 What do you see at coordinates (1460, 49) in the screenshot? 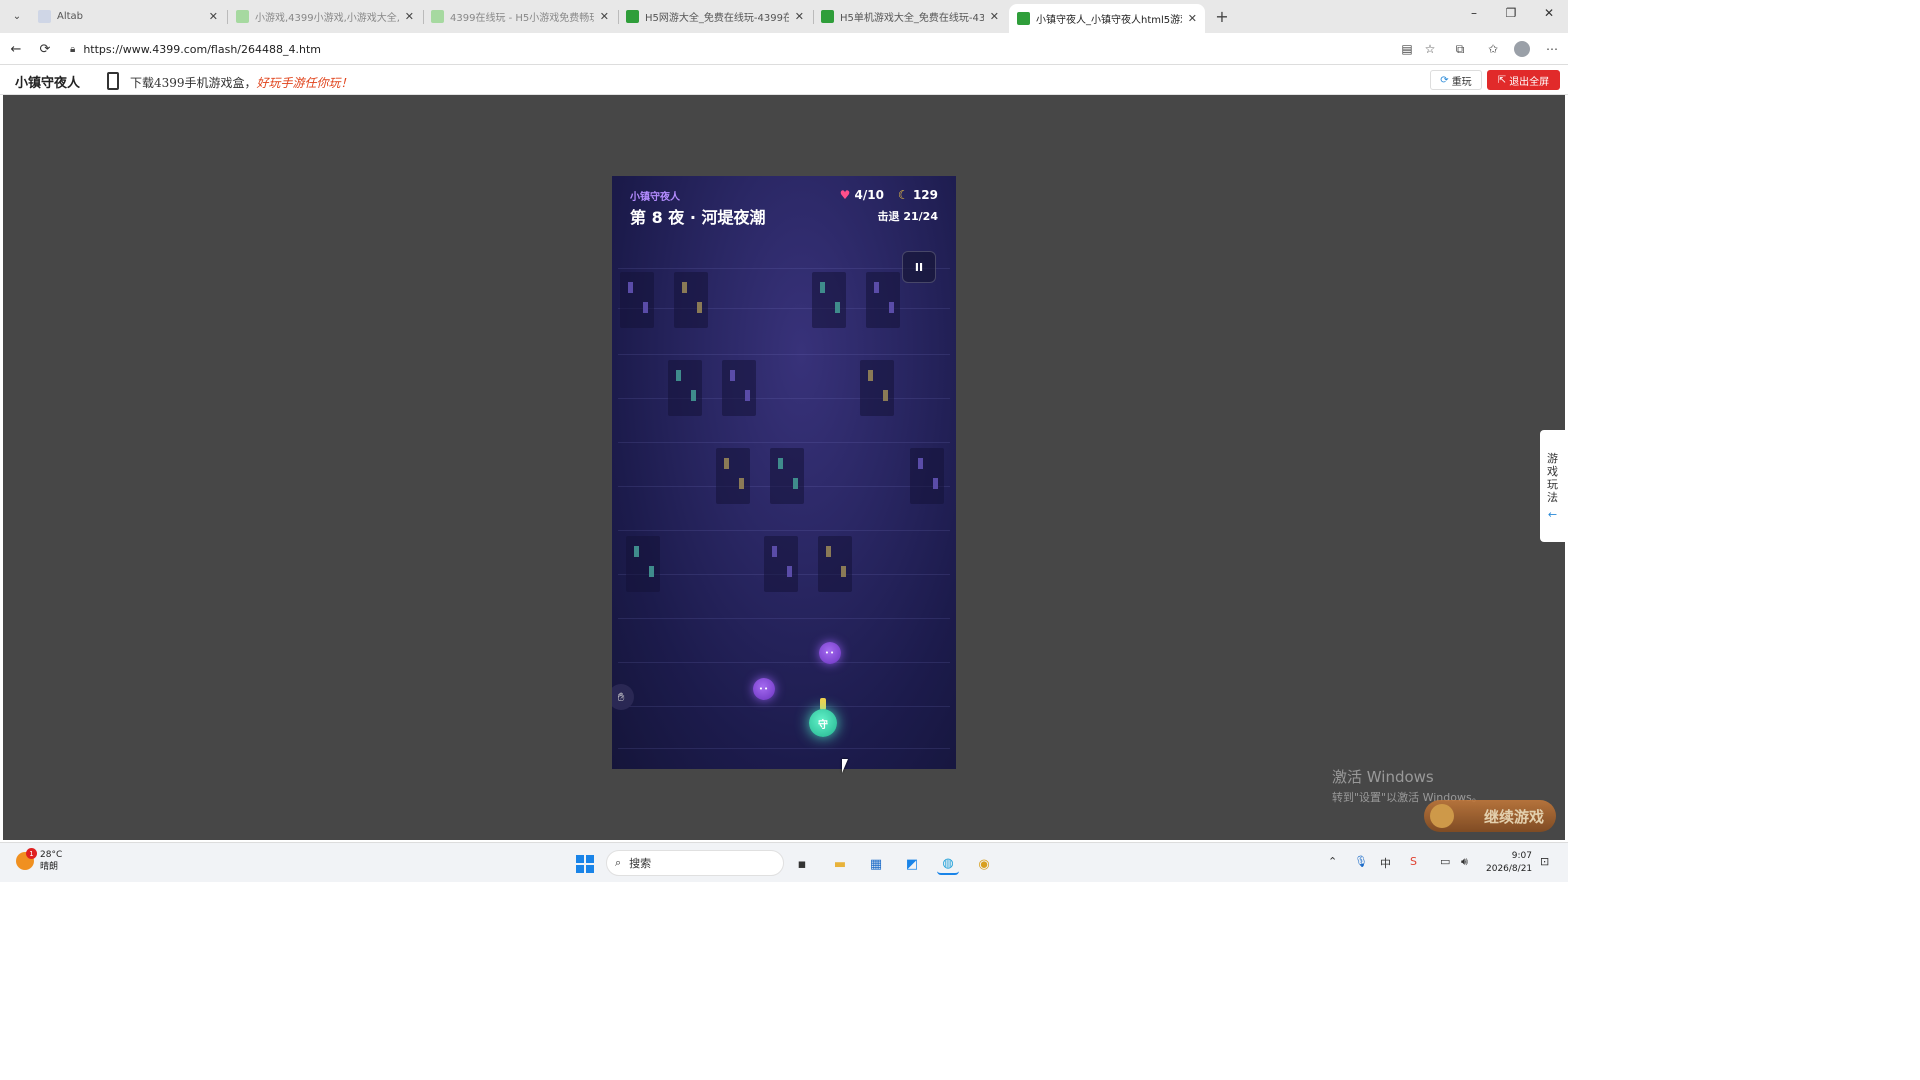
I see `extensions-icon: ⧉` at bounding box center [1460, 49].